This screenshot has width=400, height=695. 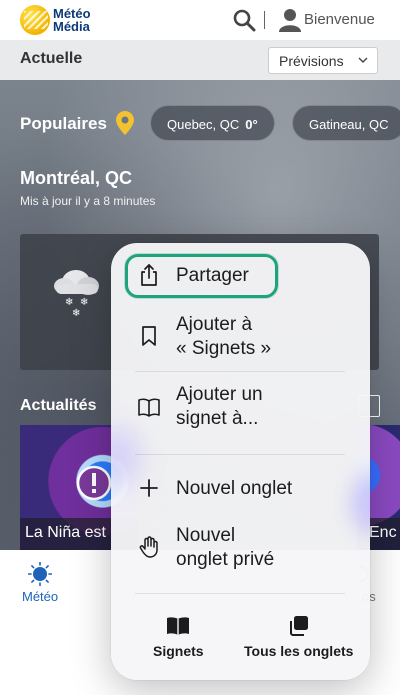 What do you see at coordinates (225, 559) in the screenshot?
I see `menu-item-line: onglet privé` at bounding box center [225, 559].